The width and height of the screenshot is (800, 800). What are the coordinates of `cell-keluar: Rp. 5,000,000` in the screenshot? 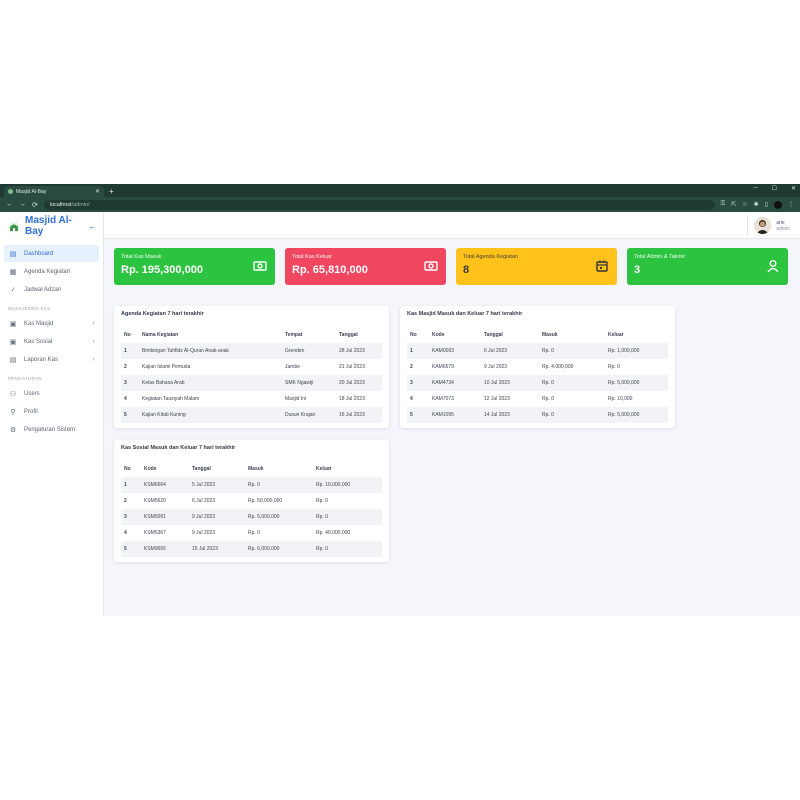 It's located at (636, 383).